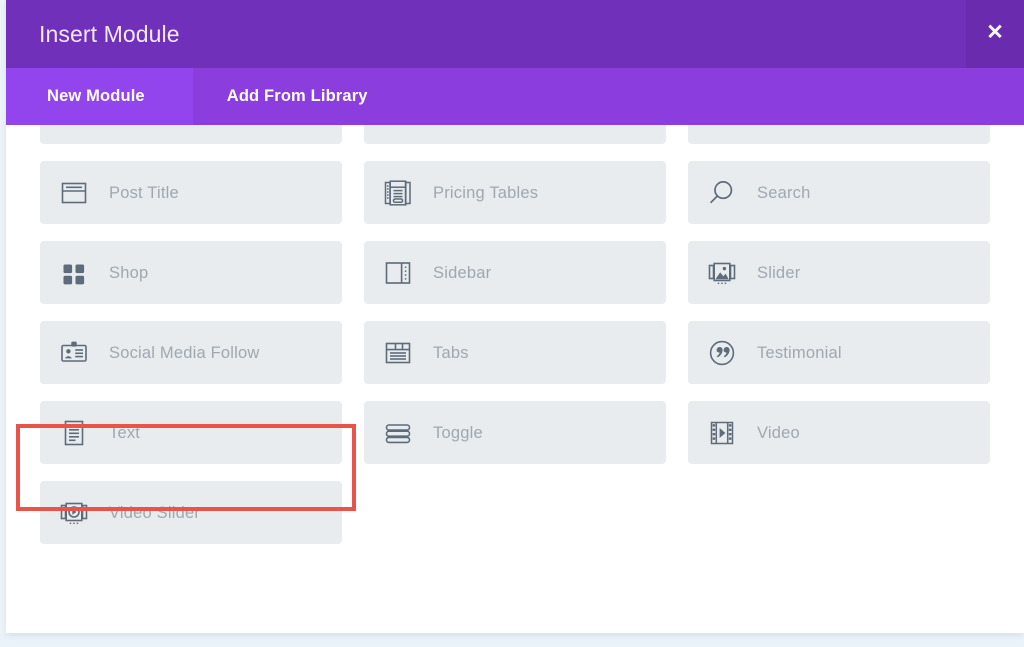  What do you see at coordinates (462, 272) in the screenshot?
I see `module-label: Sidebar` at bounding box center [462, 272].